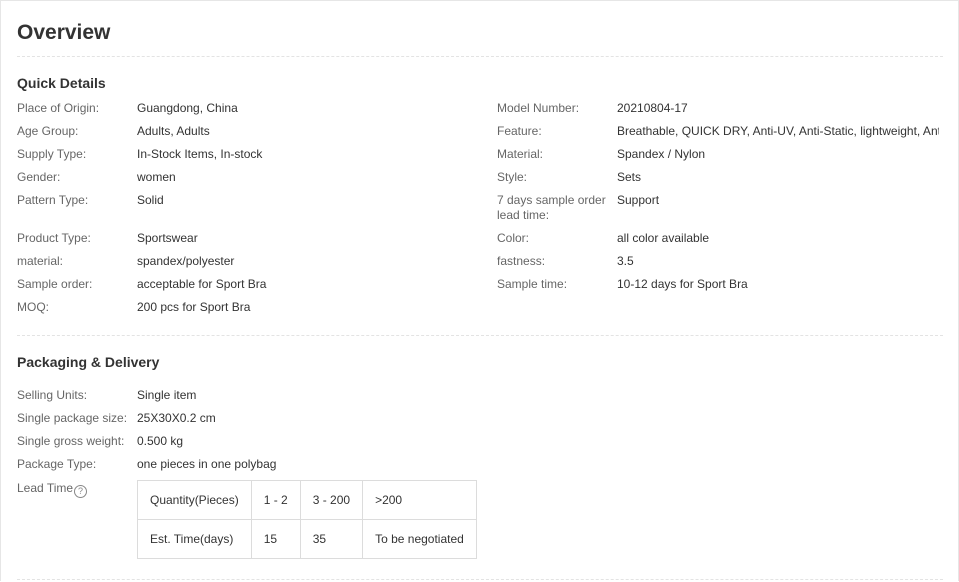  Describe the element at coordinates (187, 108) in the screenshot. I see `detail-value-place-of-origin: Guangdong, China` at that location.